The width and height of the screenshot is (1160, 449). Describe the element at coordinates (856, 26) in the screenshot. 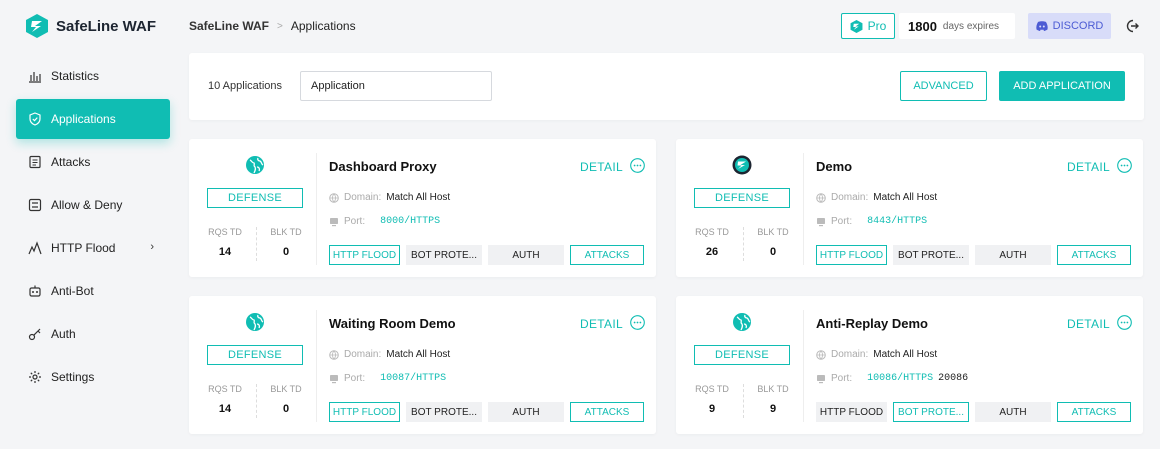

I see `safeline-logo-icon` at that location.